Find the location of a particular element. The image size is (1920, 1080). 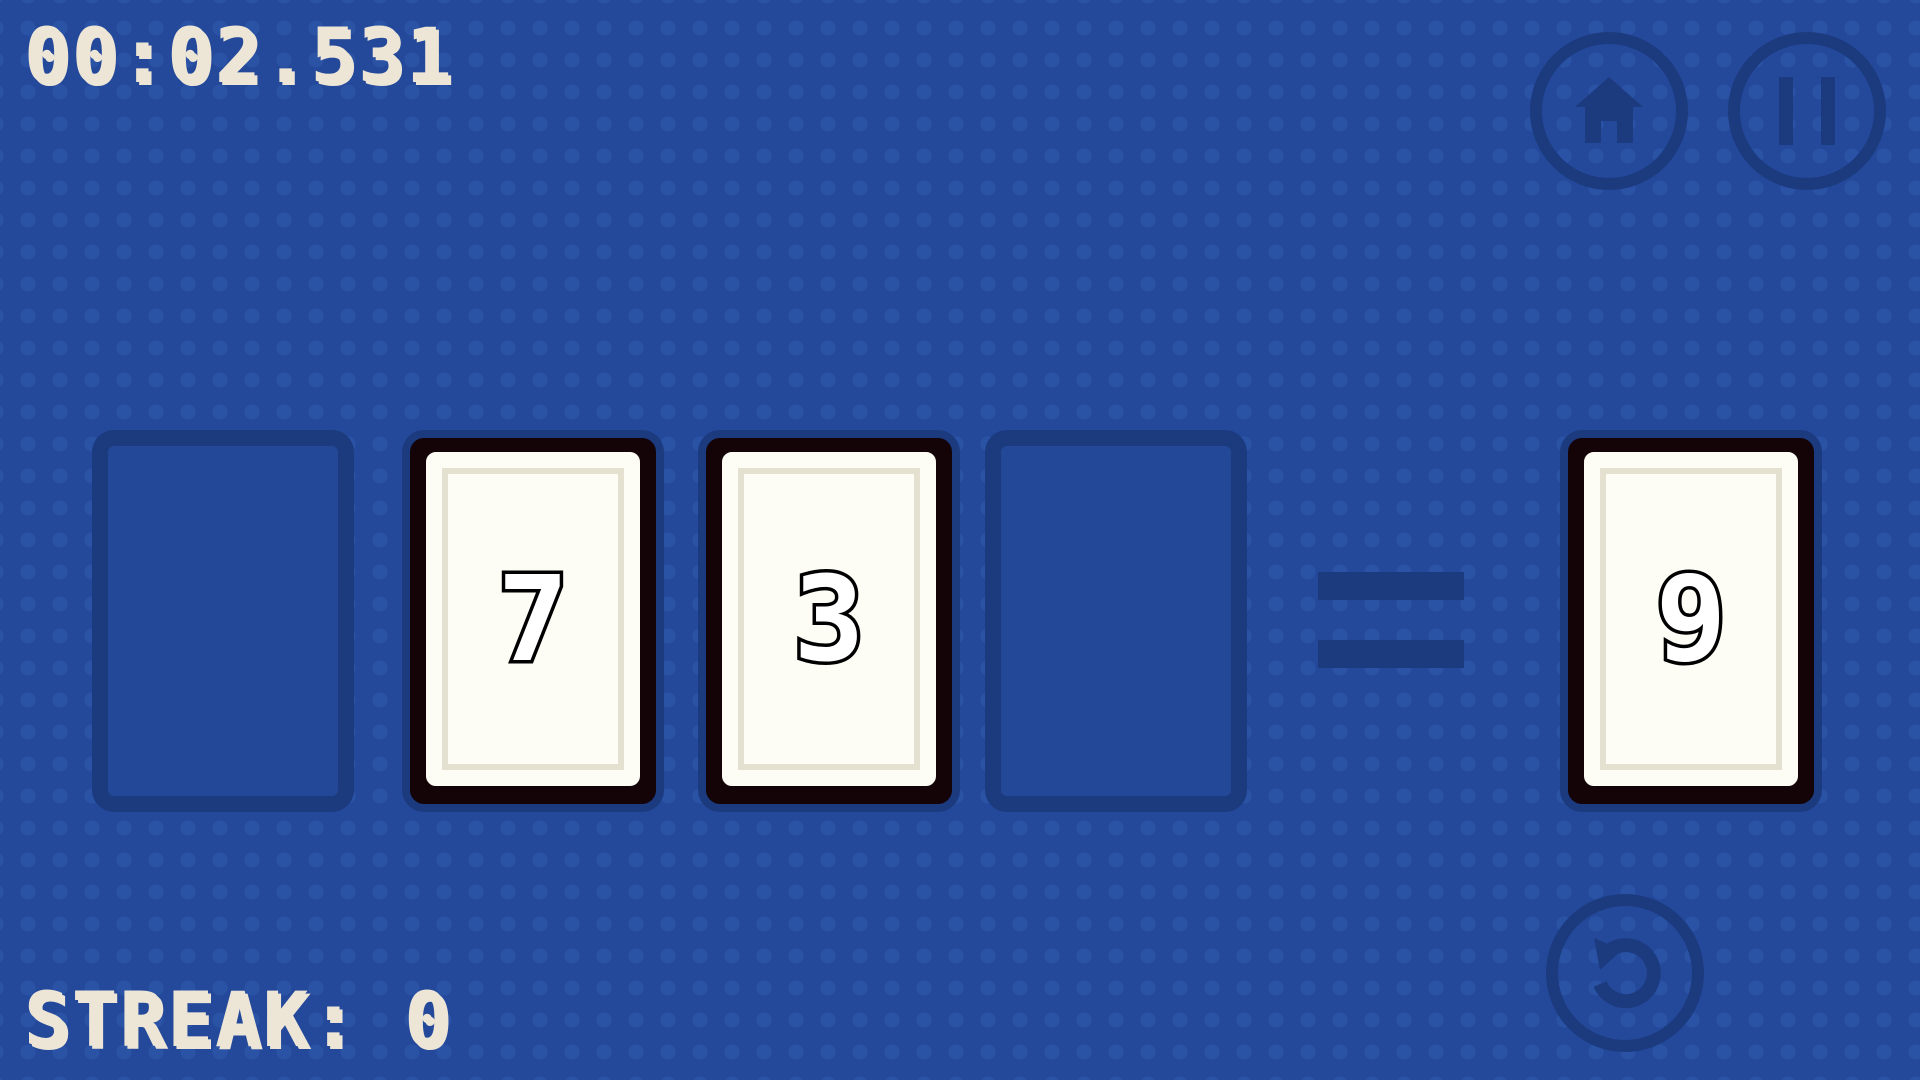

card-face: 3 is located at coordinates (829, 619).